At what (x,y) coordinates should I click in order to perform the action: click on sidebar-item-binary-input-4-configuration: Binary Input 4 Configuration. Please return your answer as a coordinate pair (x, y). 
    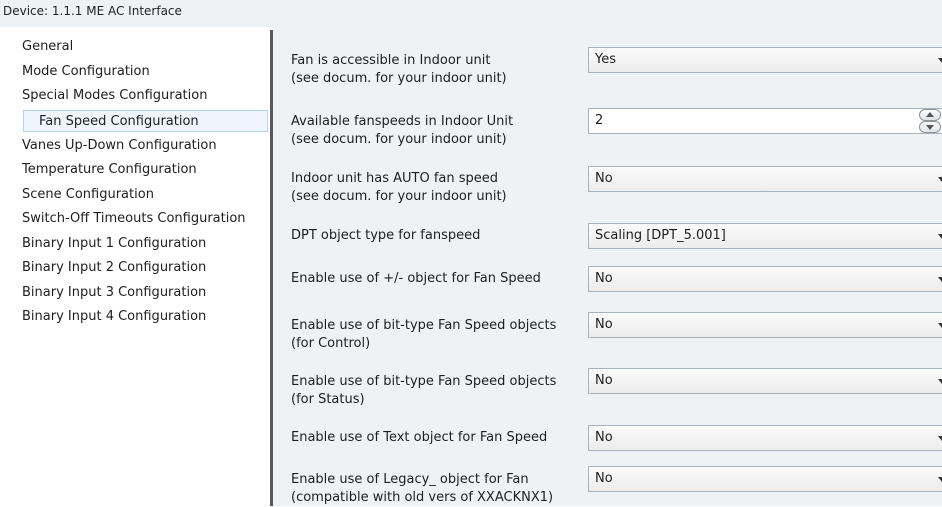
    Looking at the image, I should click on (106, 317).